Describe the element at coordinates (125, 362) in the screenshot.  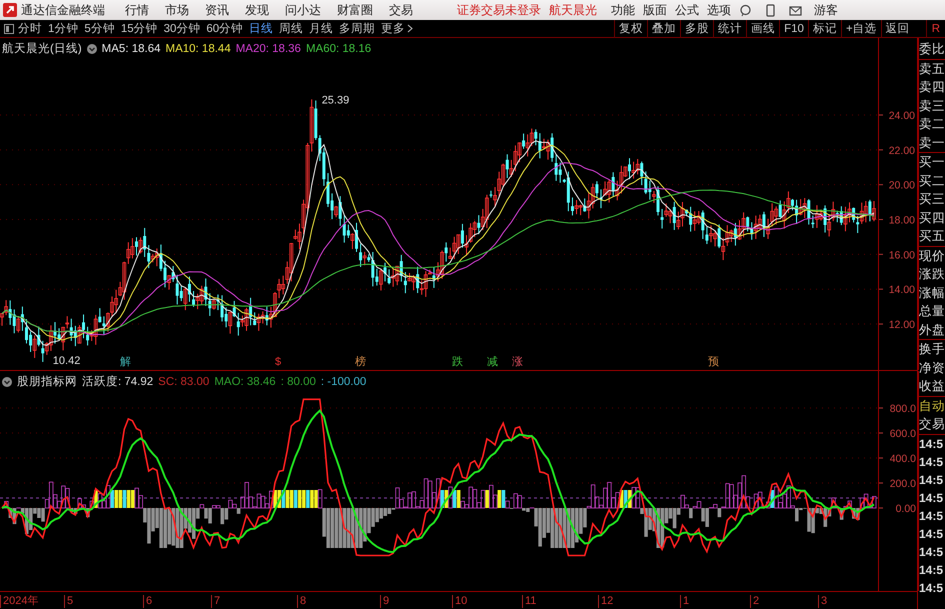
I see `signal-marker: 解` at that location.